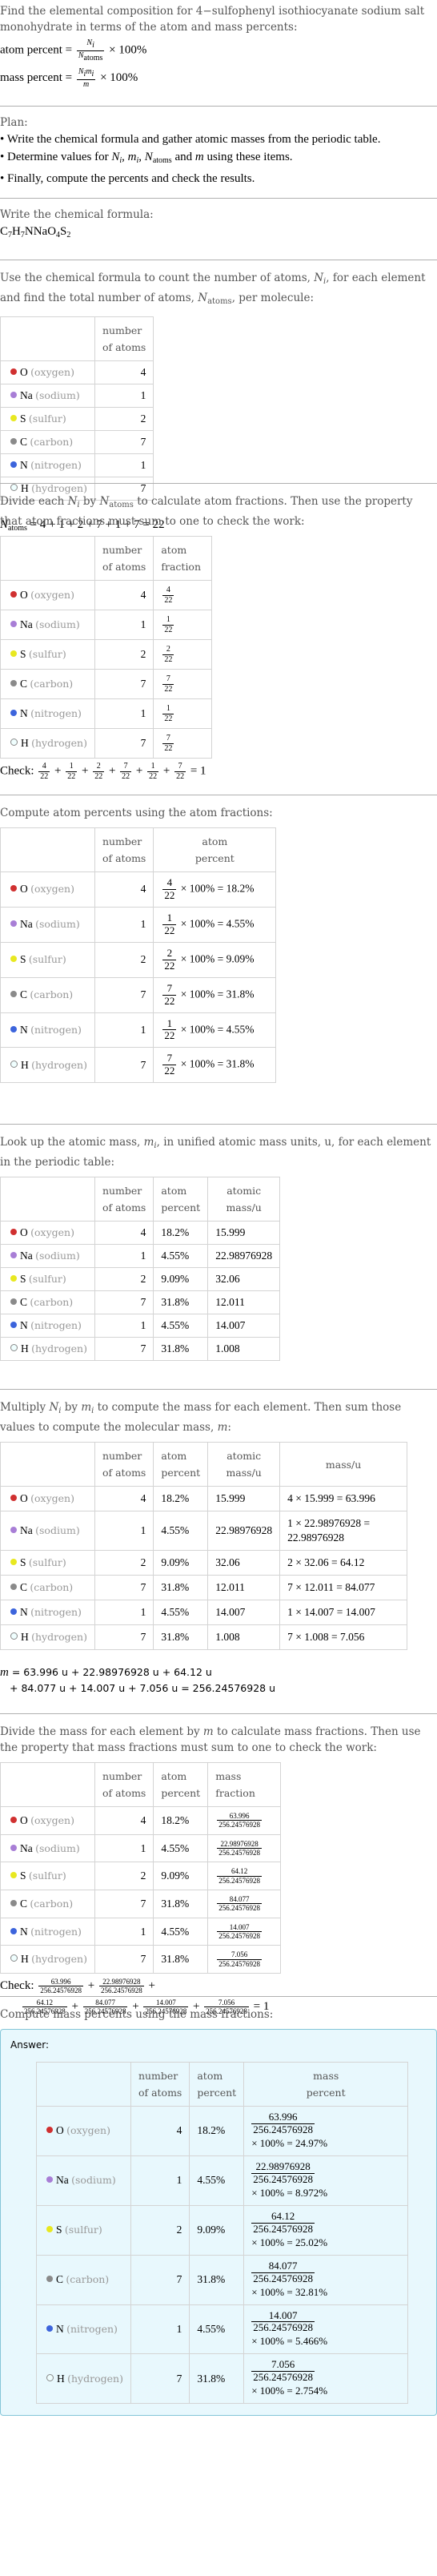 The height and width of the screenshot is (2576, 437). What do you see at coordinates (215, 850) in the screenshot?
I see `col-atom-percent: atom percent` at bounding box center [215, 850].